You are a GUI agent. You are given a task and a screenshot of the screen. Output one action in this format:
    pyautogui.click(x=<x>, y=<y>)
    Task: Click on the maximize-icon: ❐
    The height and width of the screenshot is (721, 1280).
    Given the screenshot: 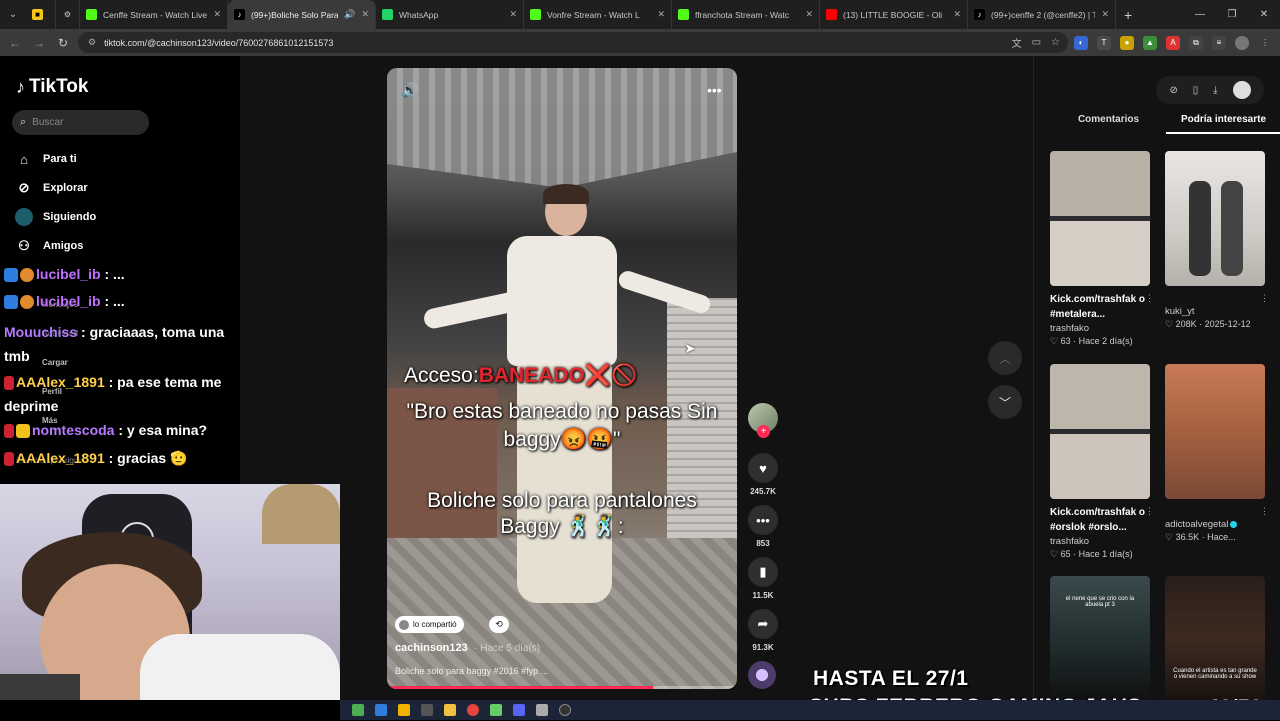 What is the action you would take?
    pyautogui.click(x=1232, y=14)
    